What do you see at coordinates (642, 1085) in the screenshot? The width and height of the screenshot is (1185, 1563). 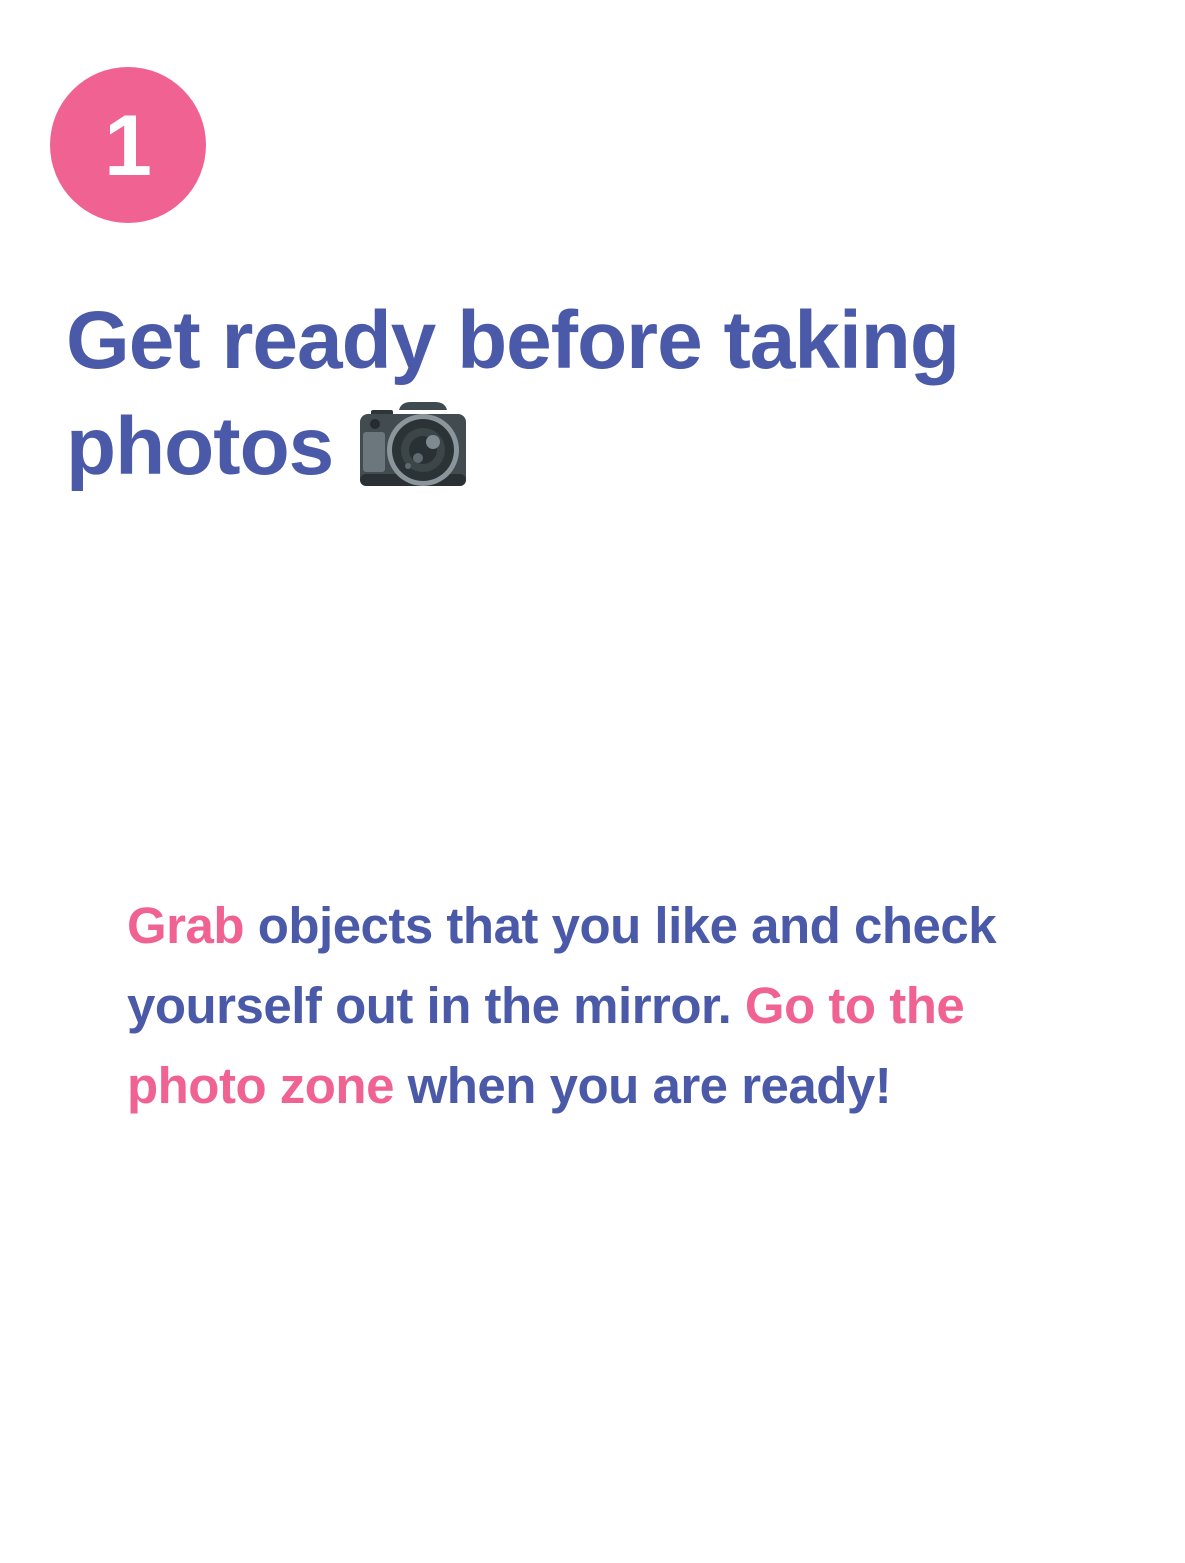 I see `instruction-part-2: when you are ready!` at bounding box center [642, 1085].